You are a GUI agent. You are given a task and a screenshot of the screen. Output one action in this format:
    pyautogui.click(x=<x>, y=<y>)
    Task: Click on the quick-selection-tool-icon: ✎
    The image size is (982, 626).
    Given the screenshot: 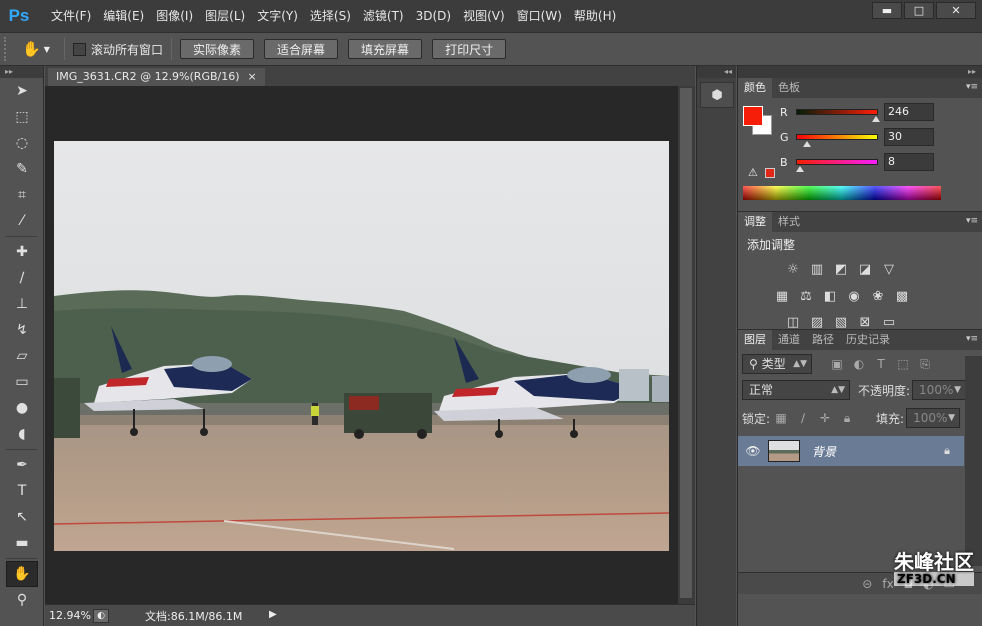 What is the action you would take?
    pyautogui.click(x=22, y=169)
    